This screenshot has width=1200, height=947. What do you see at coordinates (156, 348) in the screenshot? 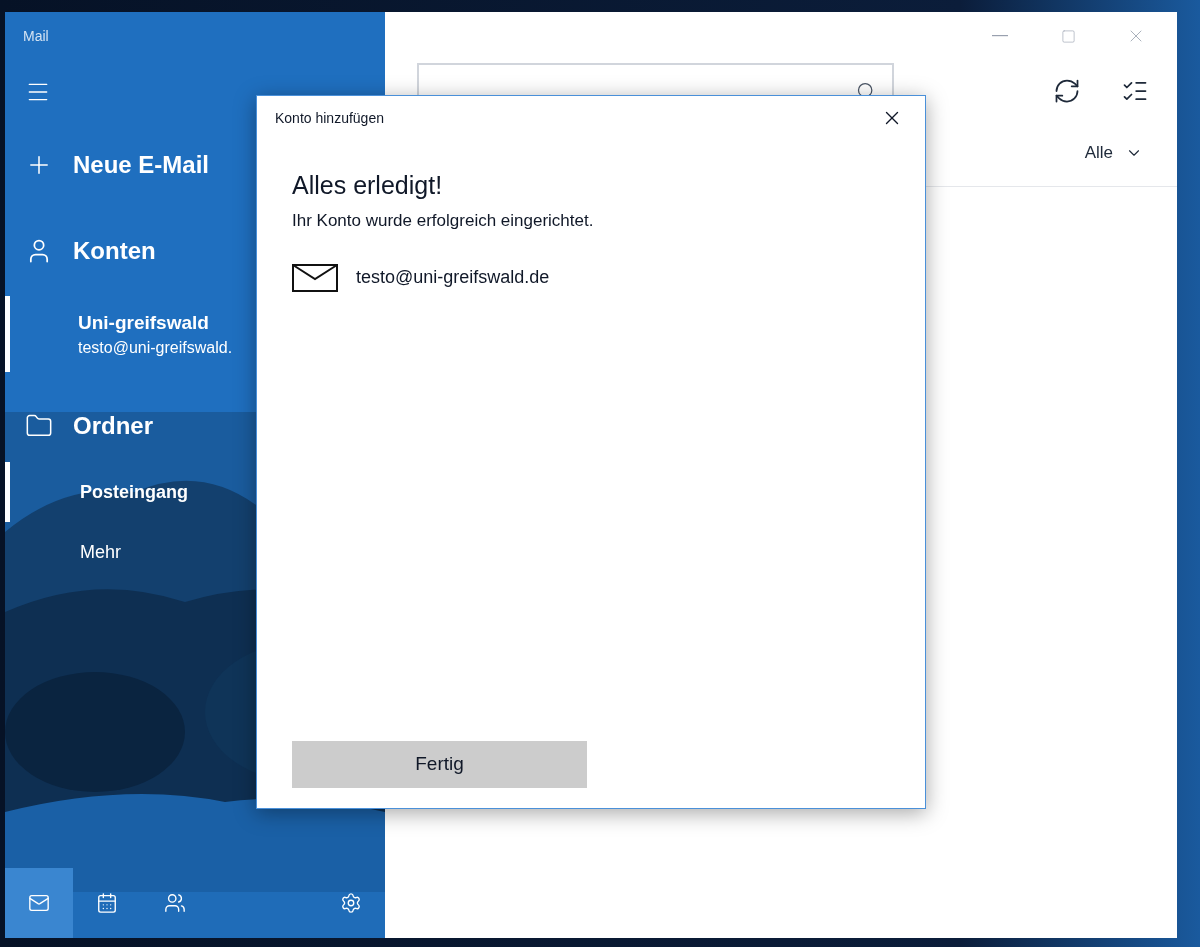
I see `account-email: testo@uni-greifswald.` at bounding box center [156, 348].